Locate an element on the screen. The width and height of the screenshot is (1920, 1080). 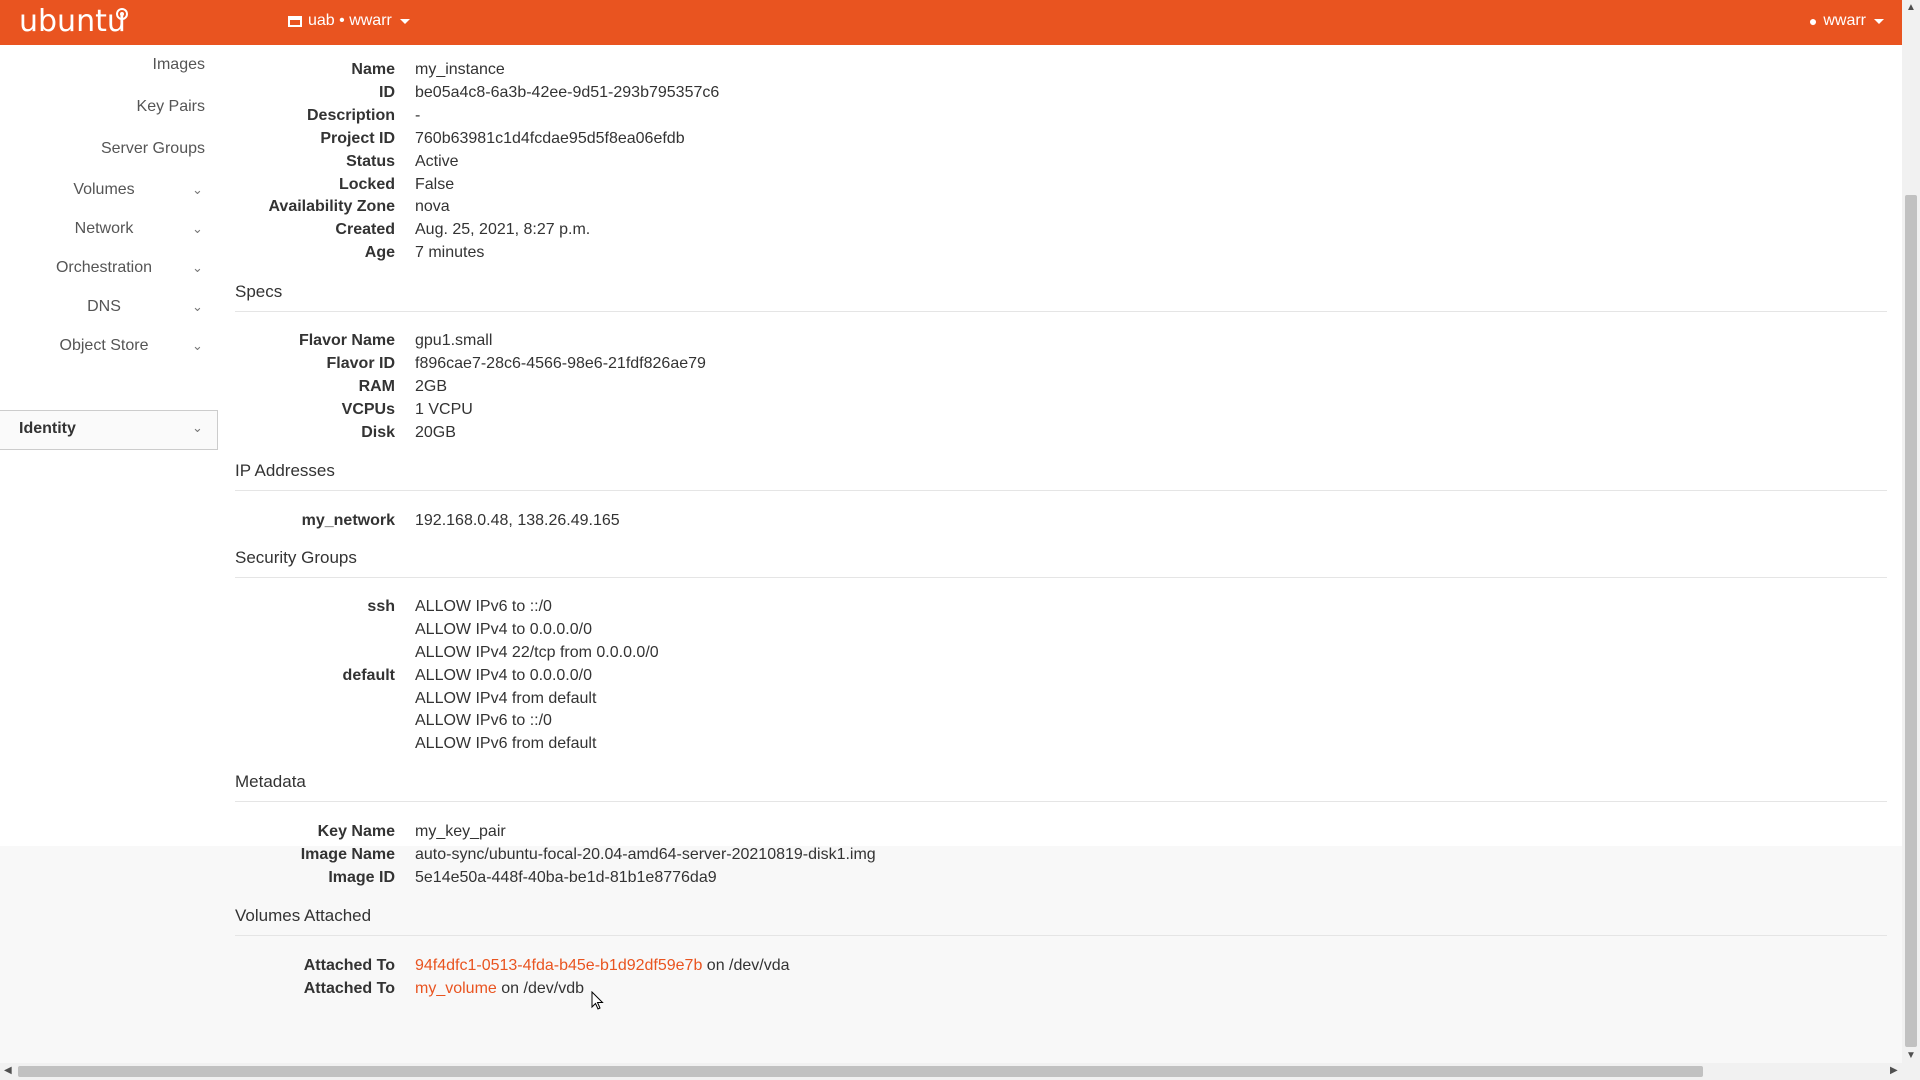
sidebar-item-dns: DNS ⌄ is located at coordinates (110, 307).